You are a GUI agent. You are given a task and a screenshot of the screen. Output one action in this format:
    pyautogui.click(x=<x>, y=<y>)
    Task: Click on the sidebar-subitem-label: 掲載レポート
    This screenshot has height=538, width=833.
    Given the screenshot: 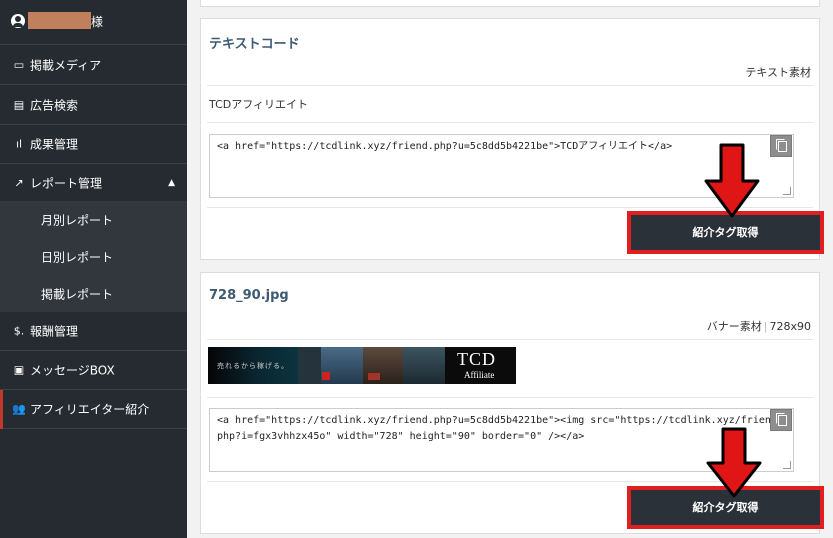 What is the action you would take?
    pyautogui.click(x=77, y=294)
    